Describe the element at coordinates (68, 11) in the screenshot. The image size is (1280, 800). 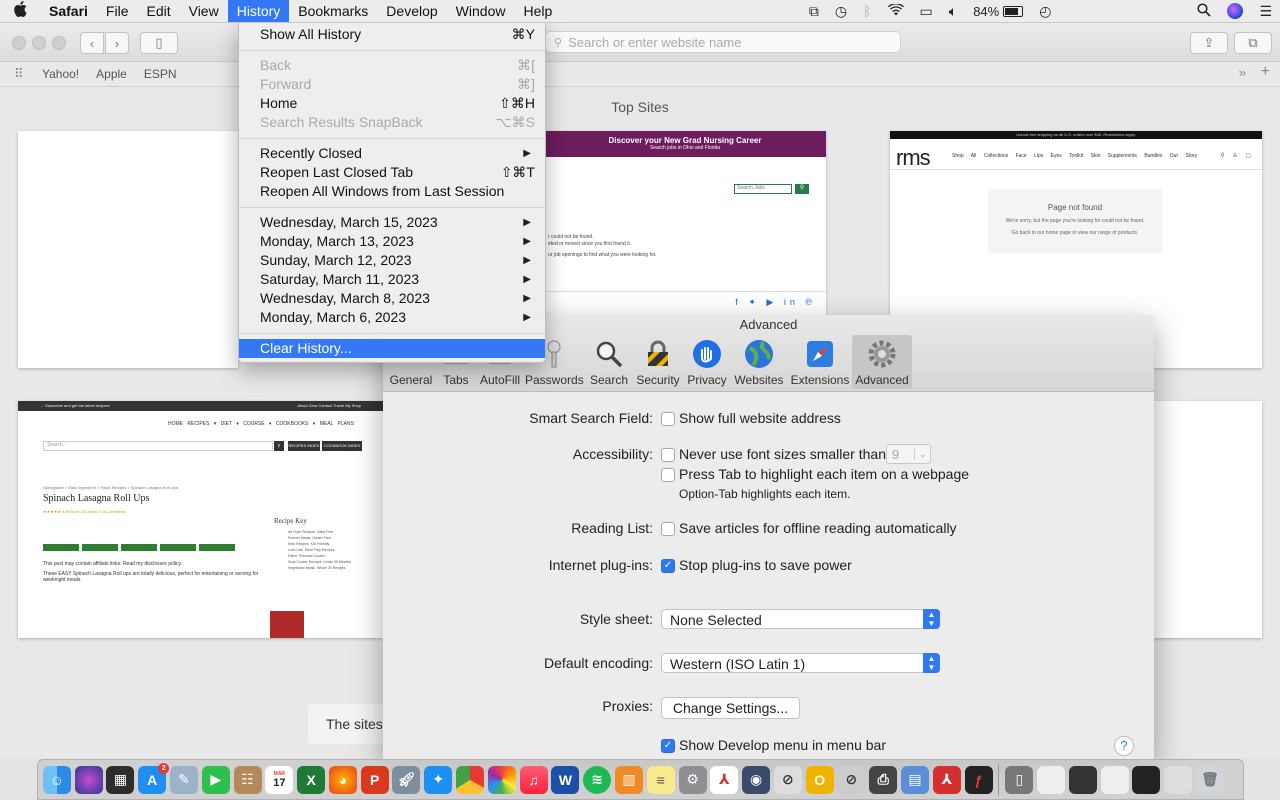
I see `menu-safari: Safari` at that location.